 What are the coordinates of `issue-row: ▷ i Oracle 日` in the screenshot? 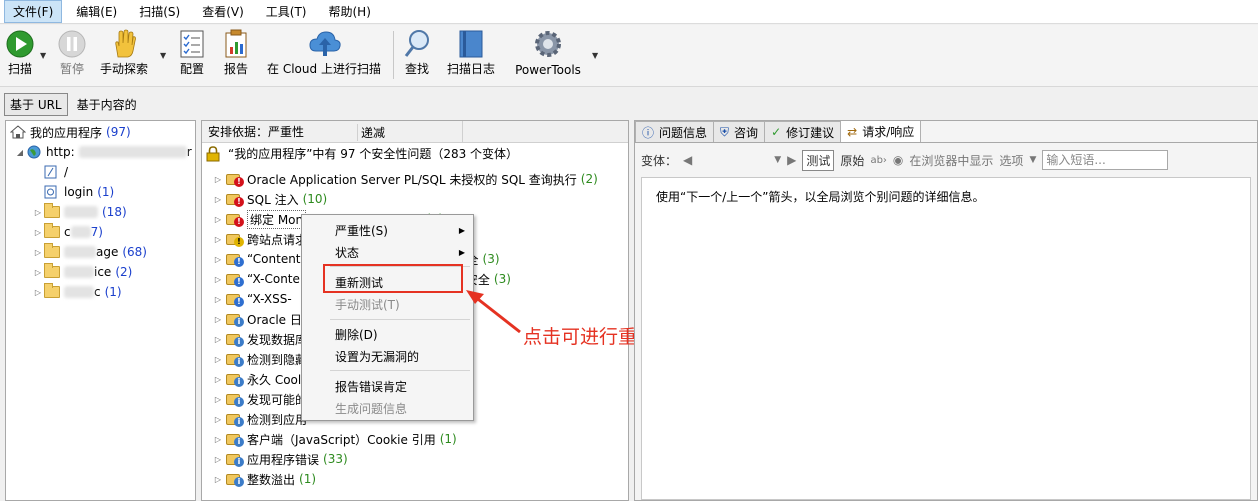 It's located at (257, 319).